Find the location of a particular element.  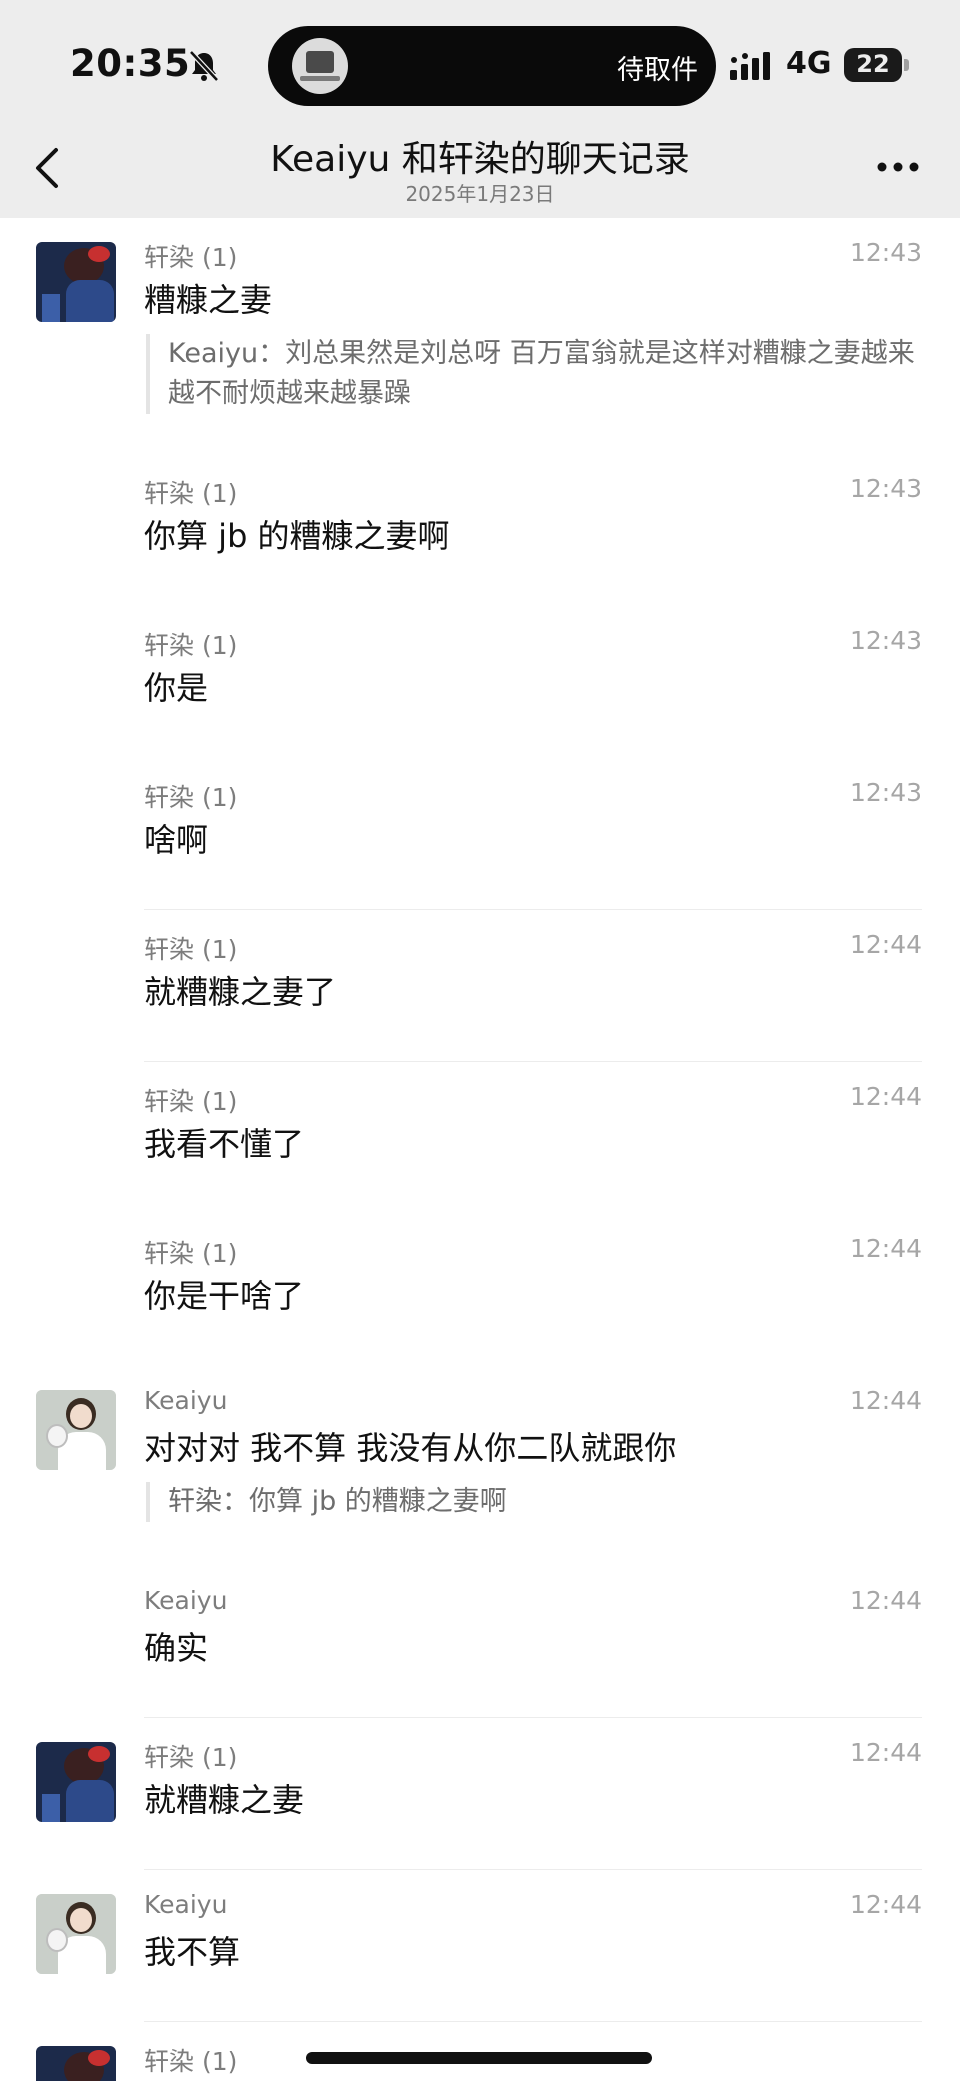

quoted-message: Keaiyu：刘总果然是刘总呀 百万富翁就是这样对糟糠之妻越来越不耐烦越来越暴躁 is located at coordinates (532, 374).